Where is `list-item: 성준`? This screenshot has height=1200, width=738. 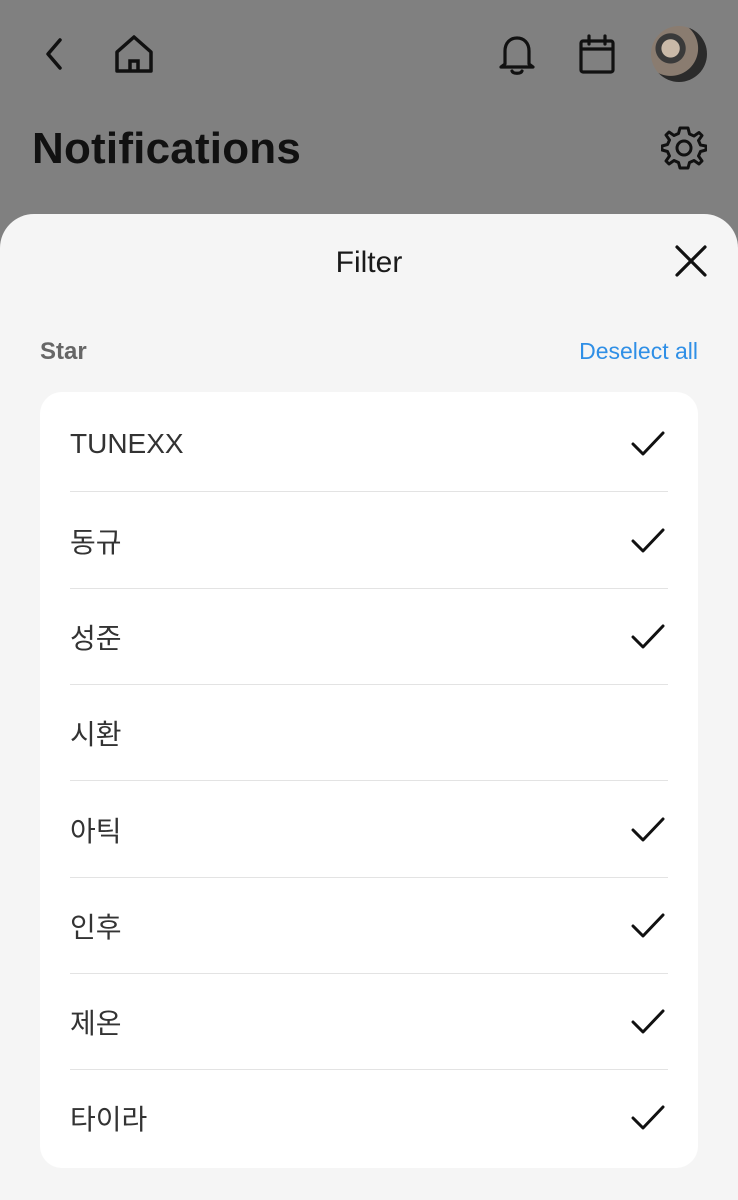 list-item: 성준 is located at coordinates (369, 637).